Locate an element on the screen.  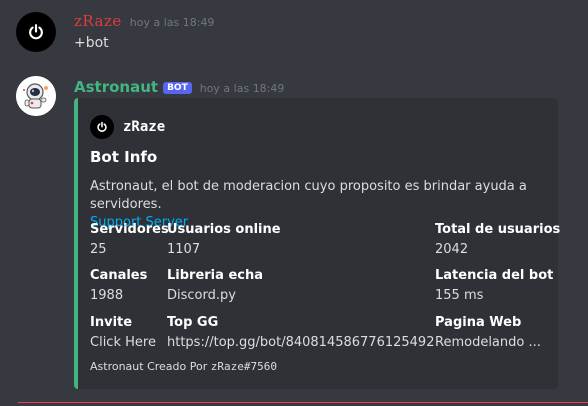
username: Astronaut is located at coordinates (116, 87).